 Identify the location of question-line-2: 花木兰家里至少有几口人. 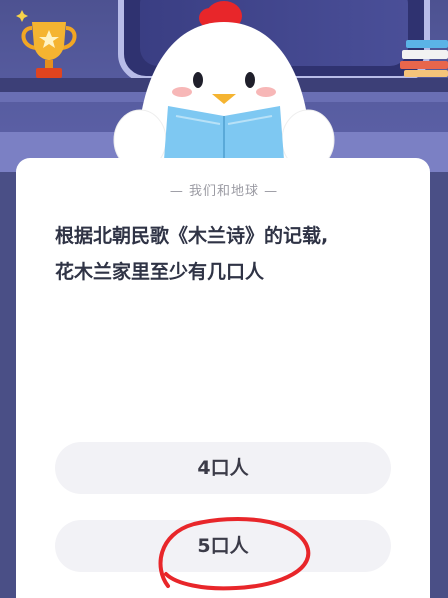
(160, 272).